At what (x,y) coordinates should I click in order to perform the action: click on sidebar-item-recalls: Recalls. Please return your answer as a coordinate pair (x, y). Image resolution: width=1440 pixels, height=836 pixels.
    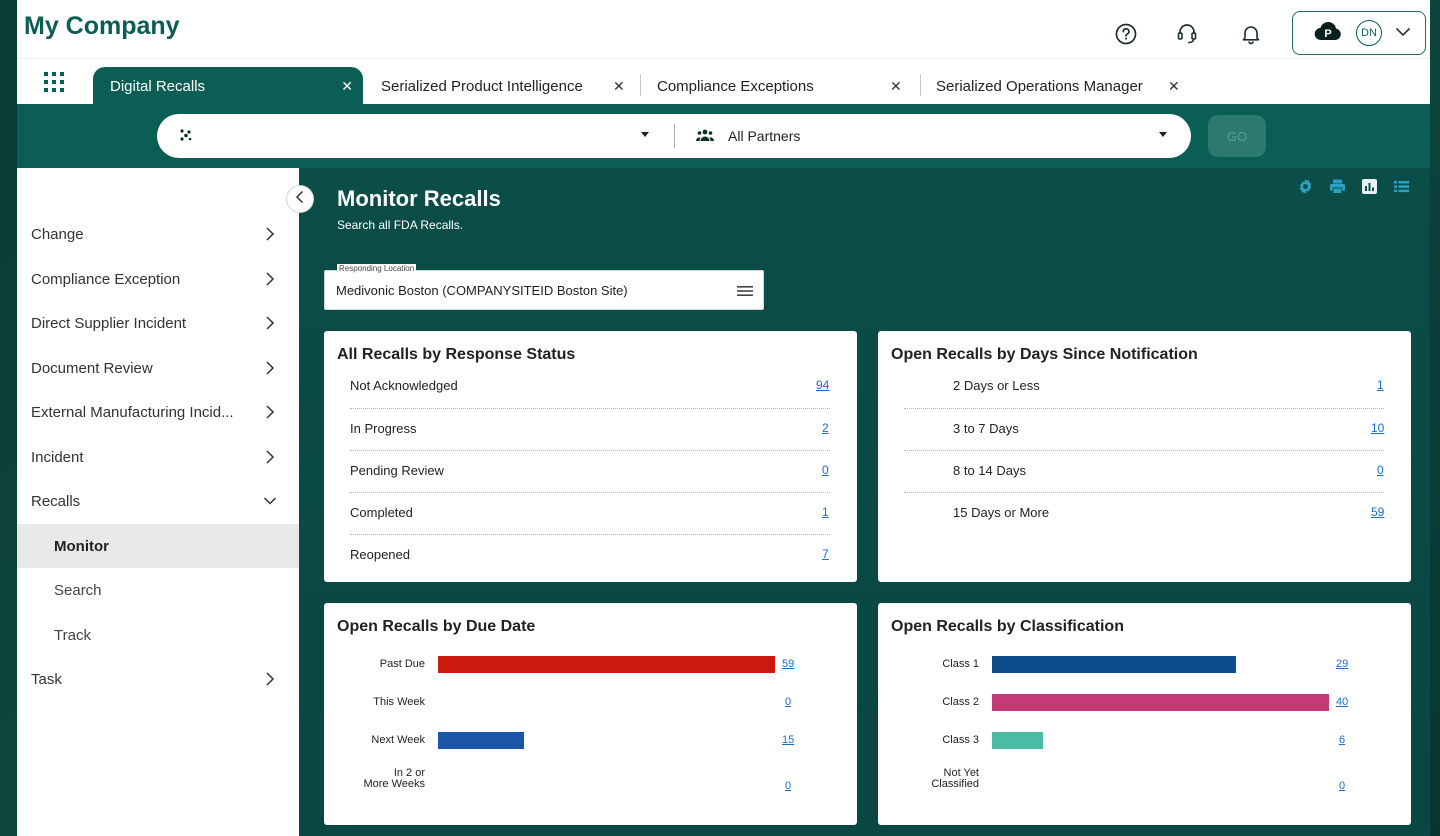
    Looking at the image, I should click on (158, 501).